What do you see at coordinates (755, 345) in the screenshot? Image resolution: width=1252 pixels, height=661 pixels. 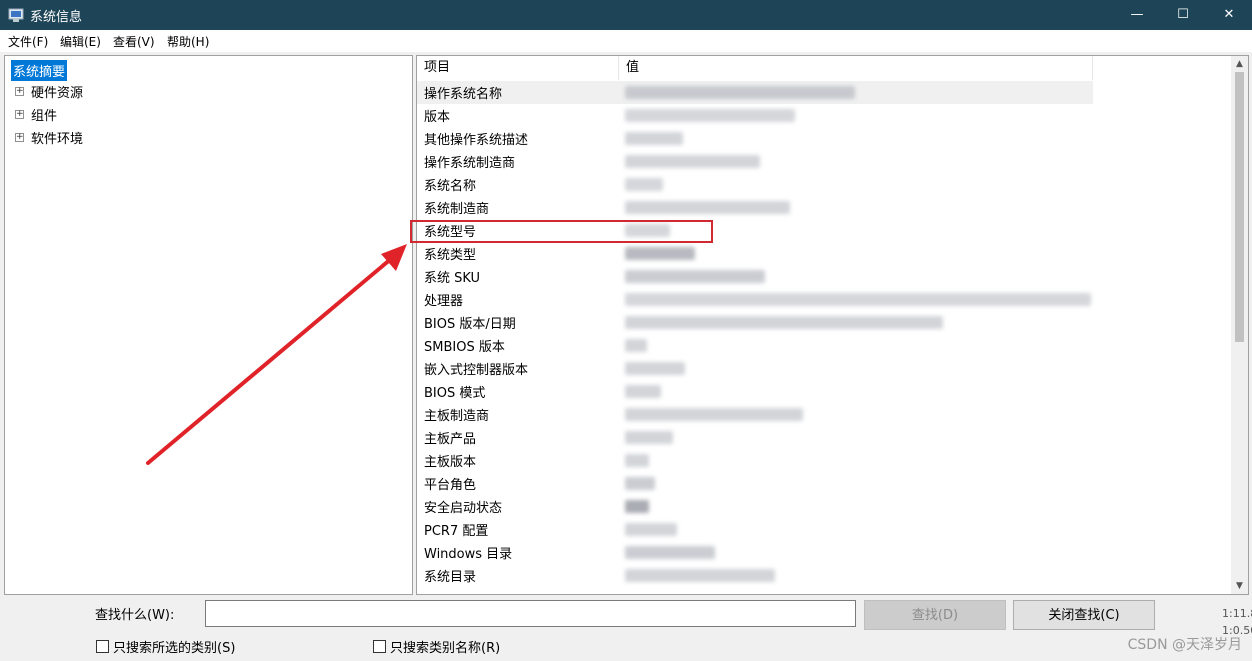 I see `table-row: SMBIOS 版本` at bounding box center [755, 345].